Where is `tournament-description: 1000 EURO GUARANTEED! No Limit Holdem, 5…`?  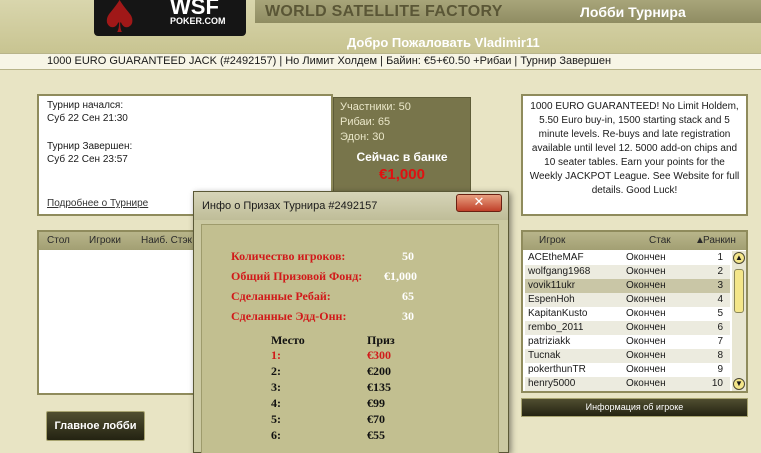
tournament-description: 1000 EURO GUARANTEED! No Limit Holdem, 5… is located at coordinates (634, 155).